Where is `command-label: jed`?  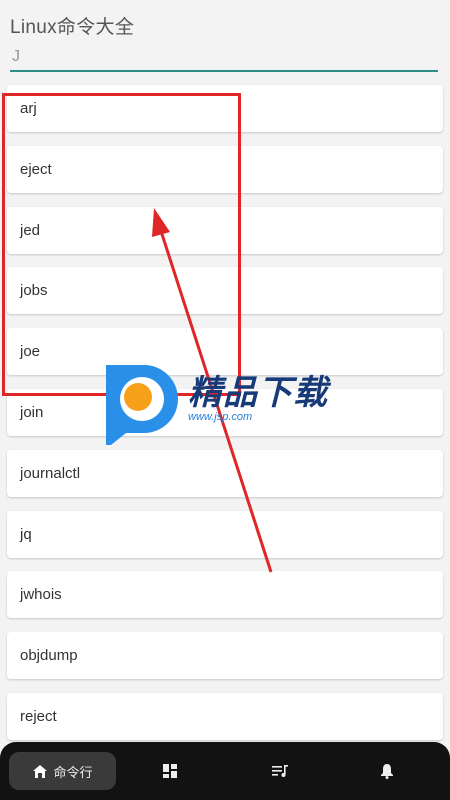 command-label: jed is located at coordinates (30, 230).